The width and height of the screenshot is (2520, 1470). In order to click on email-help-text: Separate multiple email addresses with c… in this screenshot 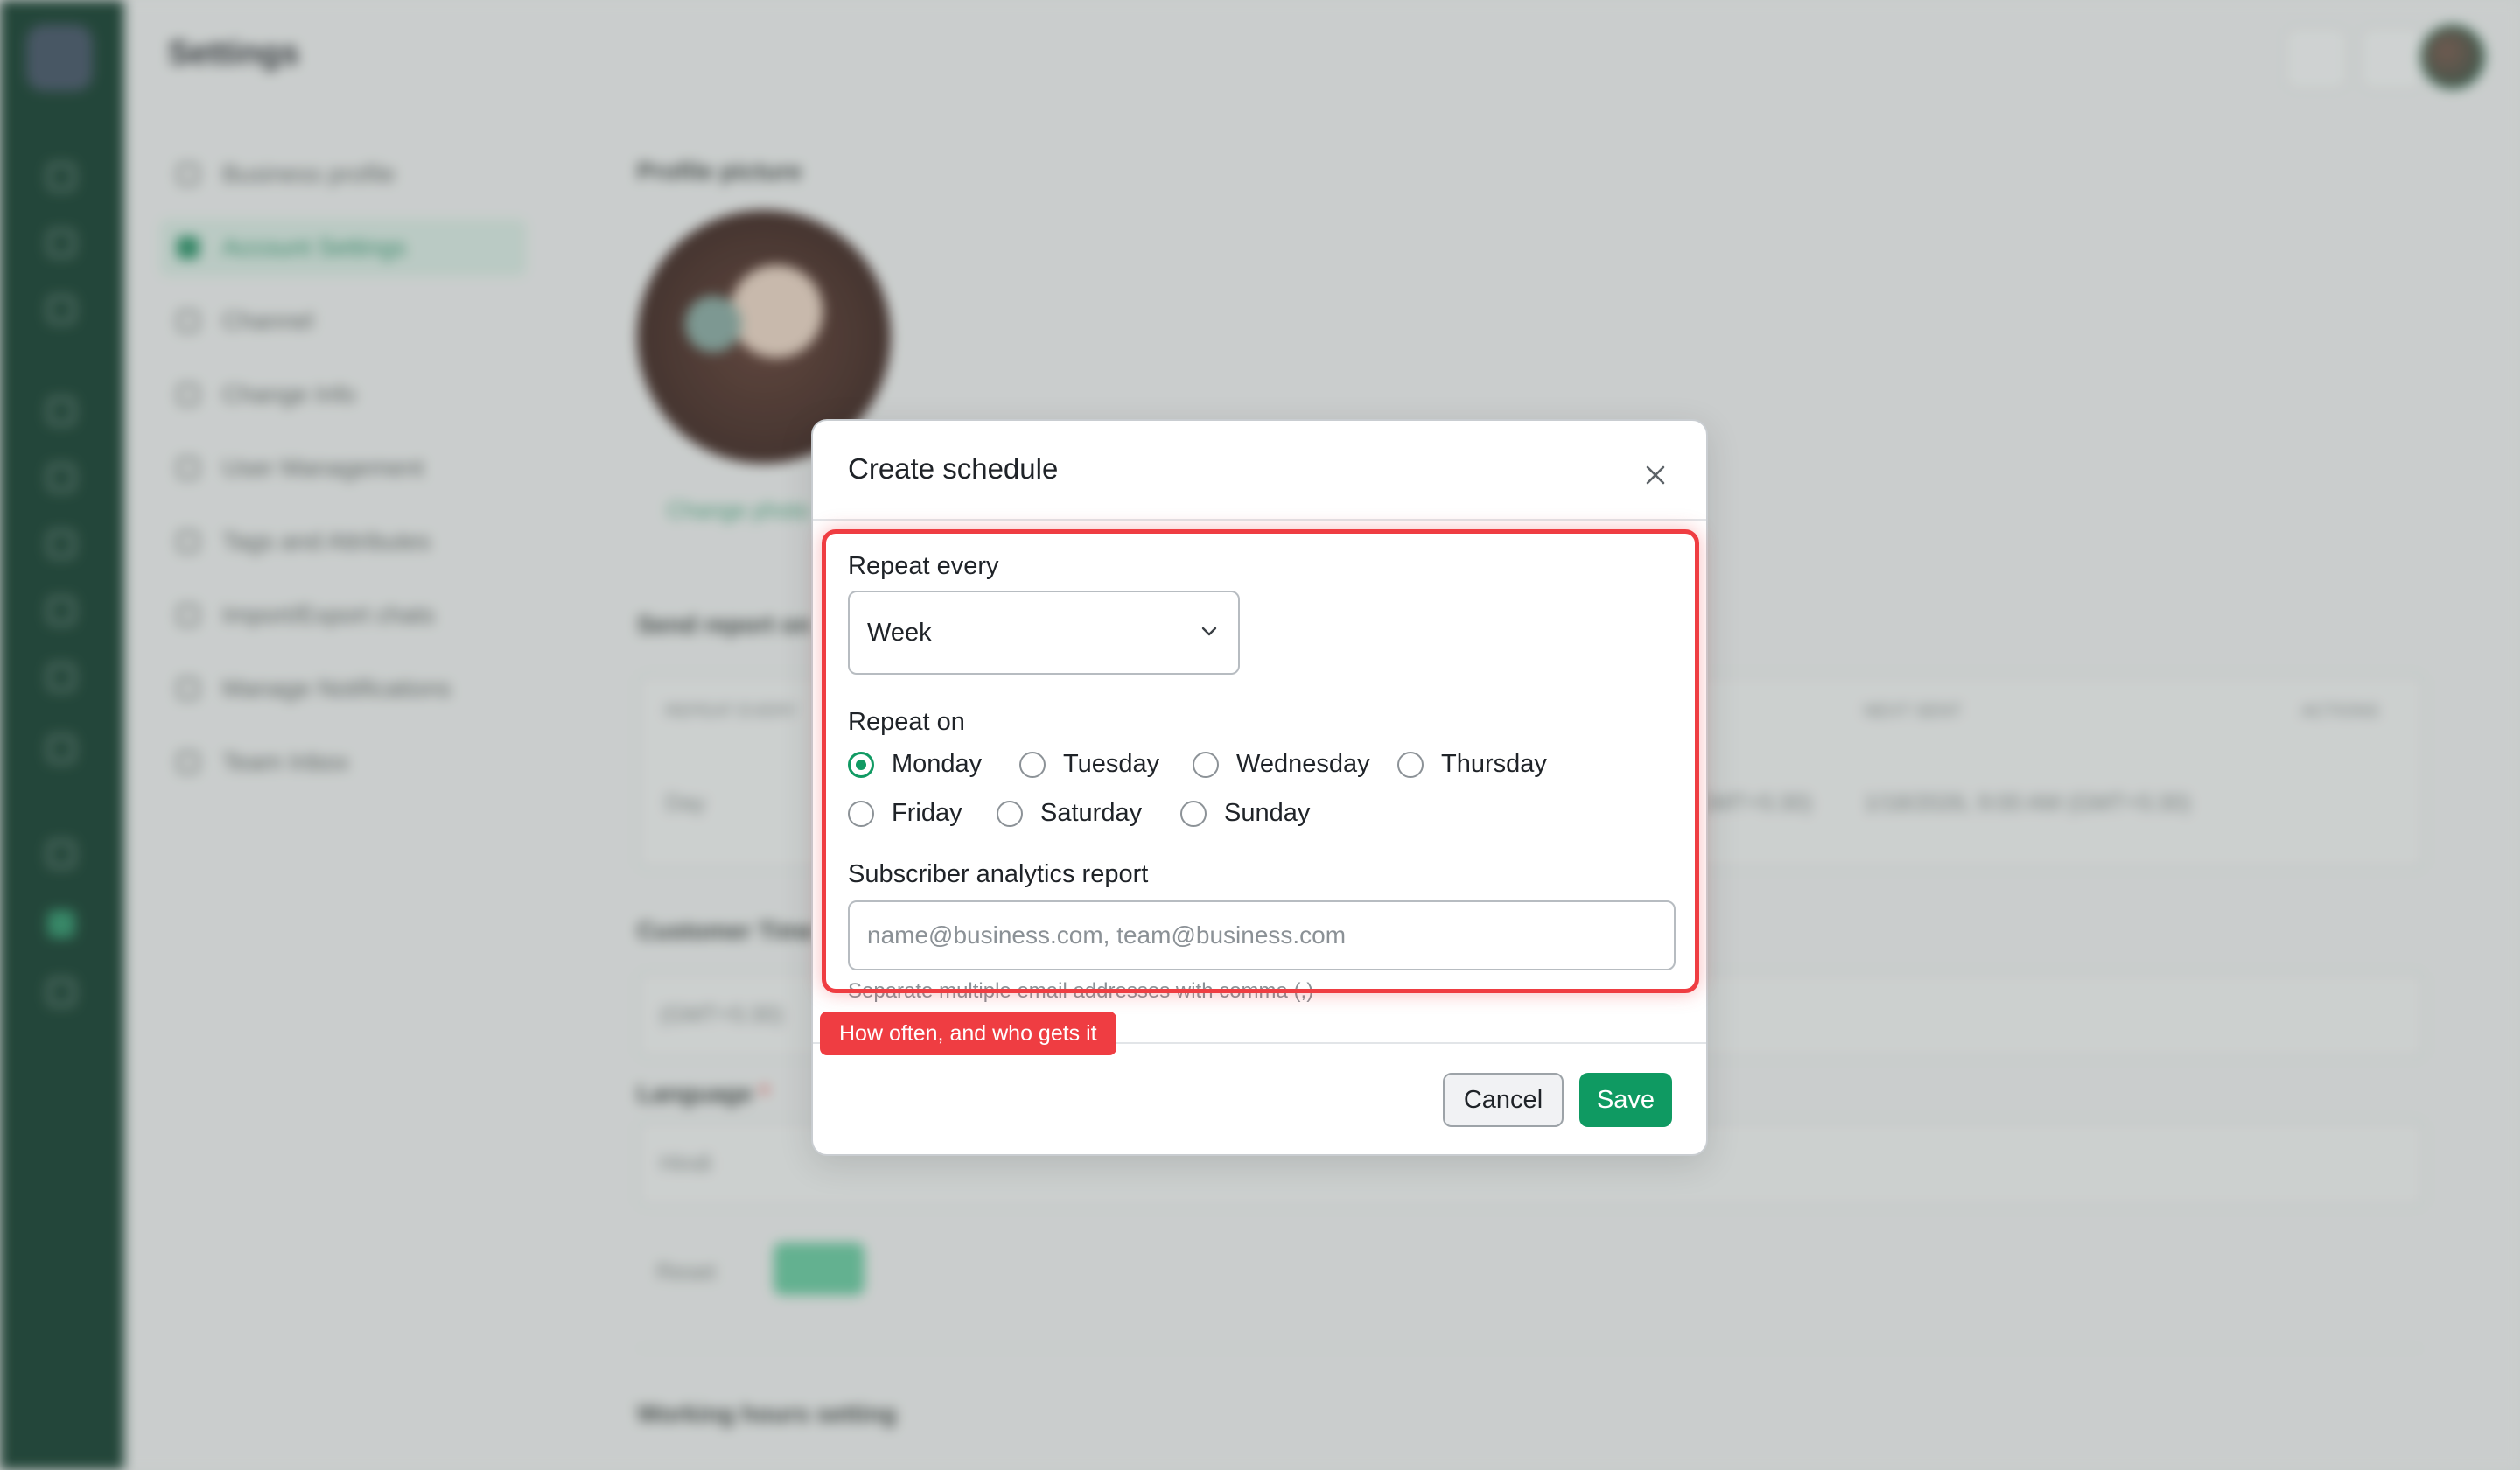, I will do `click(1081, 991)`.